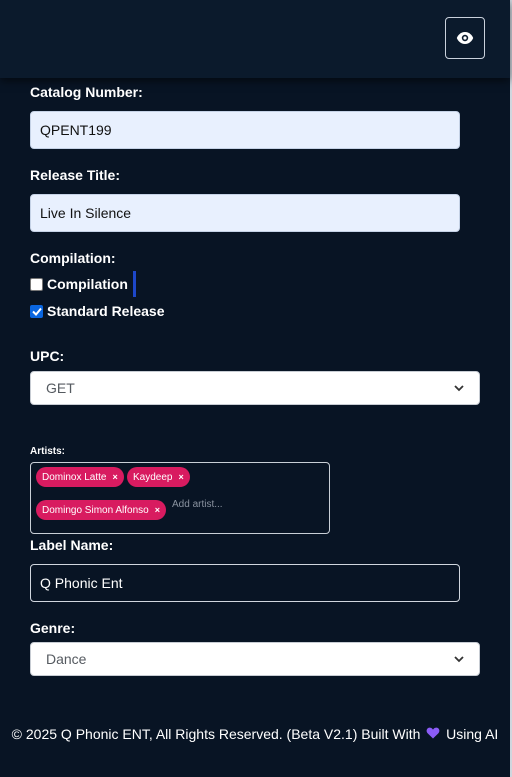 The height and width of the screenshot is (777, 512). Describe the element at coordinates (245, 213) in the screenshot. I see `release-title-input` at that location.